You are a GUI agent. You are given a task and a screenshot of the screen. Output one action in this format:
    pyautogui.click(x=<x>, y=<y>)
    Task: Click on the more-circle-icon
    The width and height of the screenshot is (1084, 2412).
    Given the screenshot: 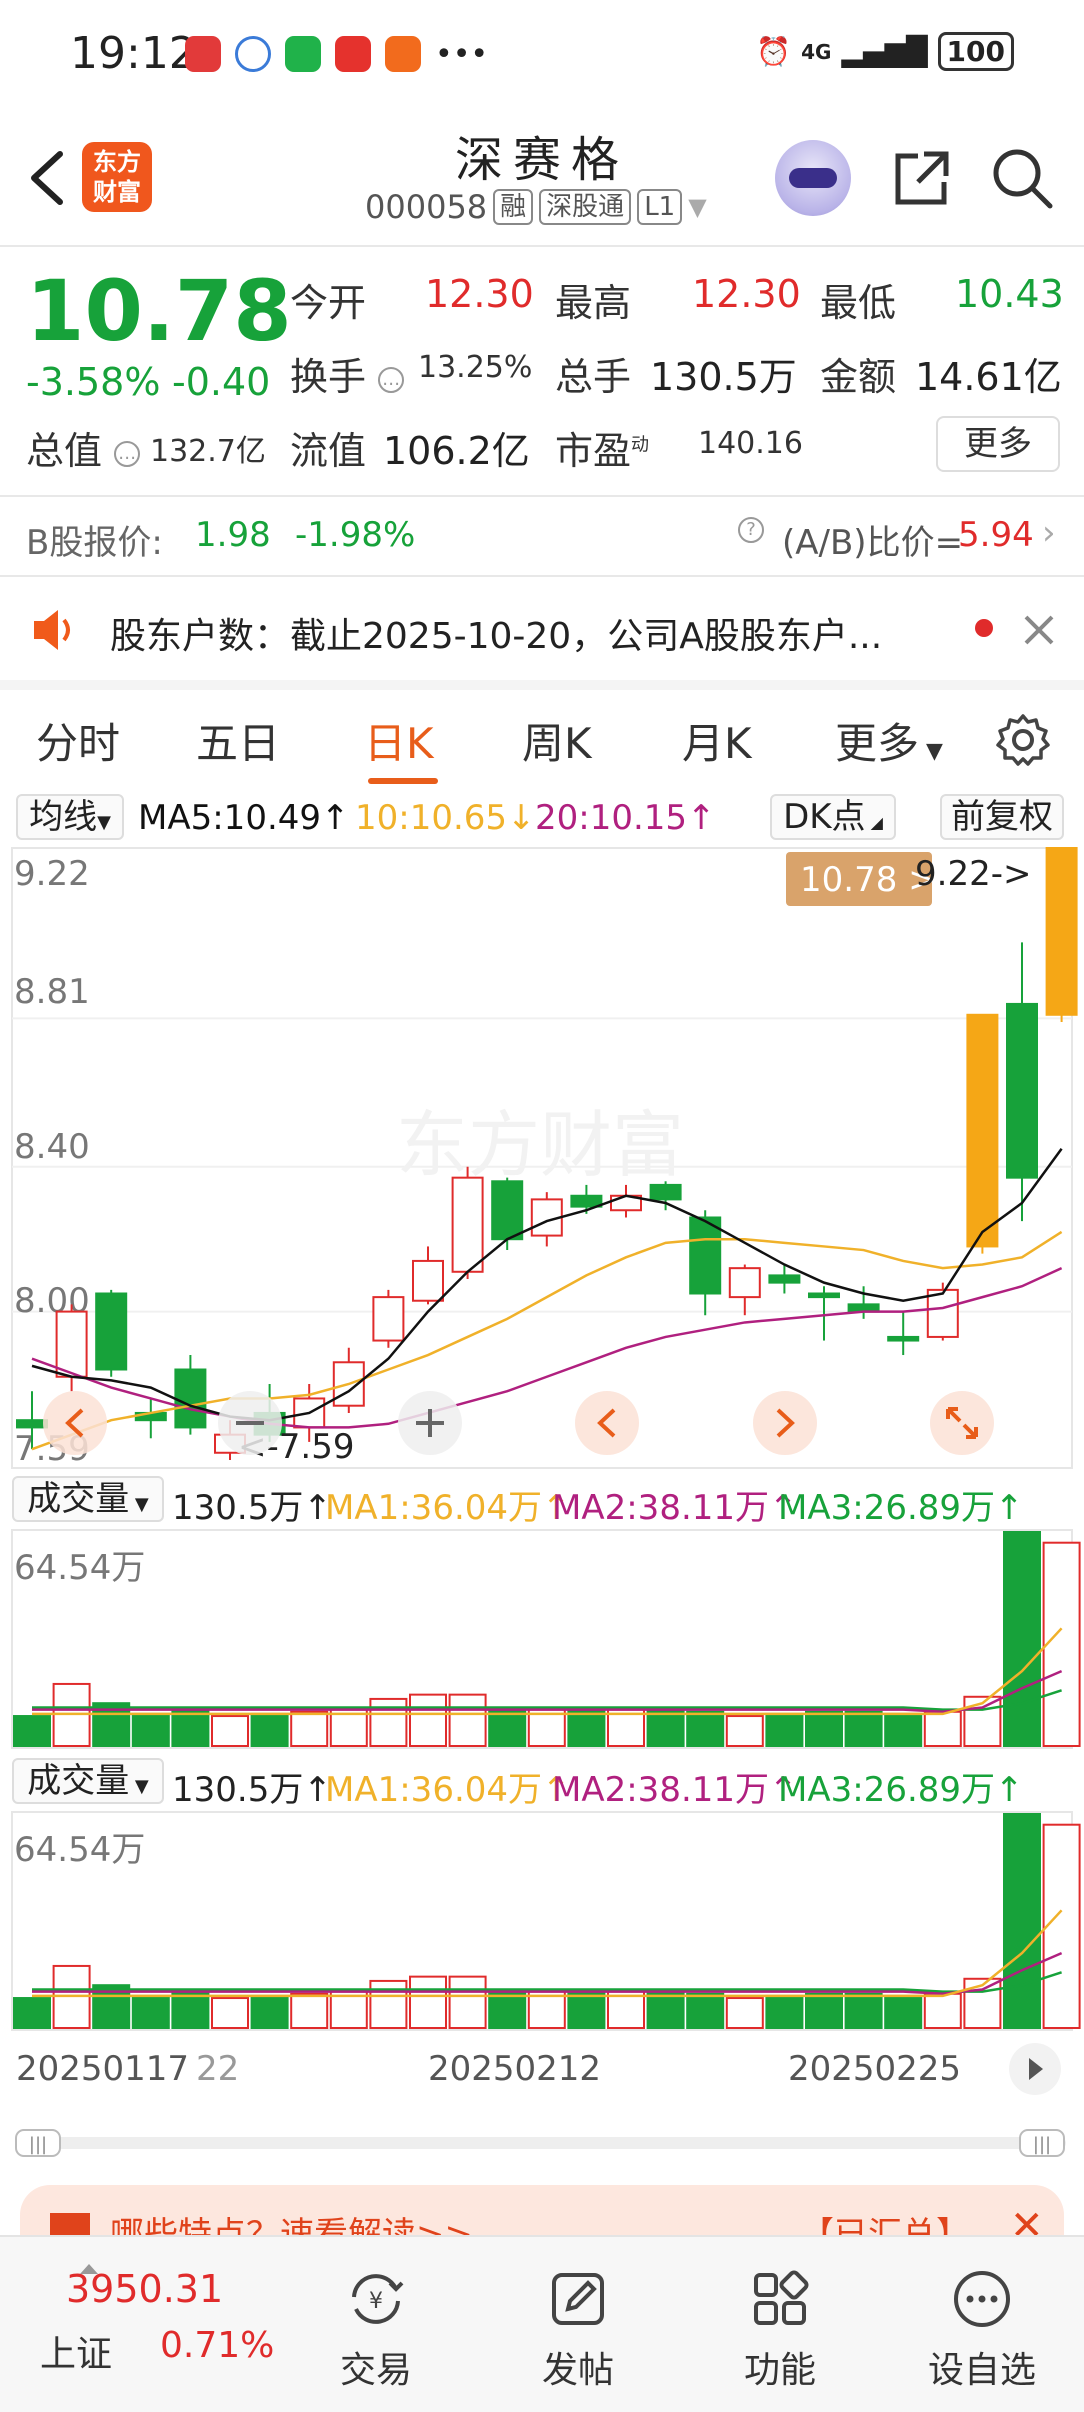 What is the action you would take?
    pyautogui.click(x=982, y=2299)
    